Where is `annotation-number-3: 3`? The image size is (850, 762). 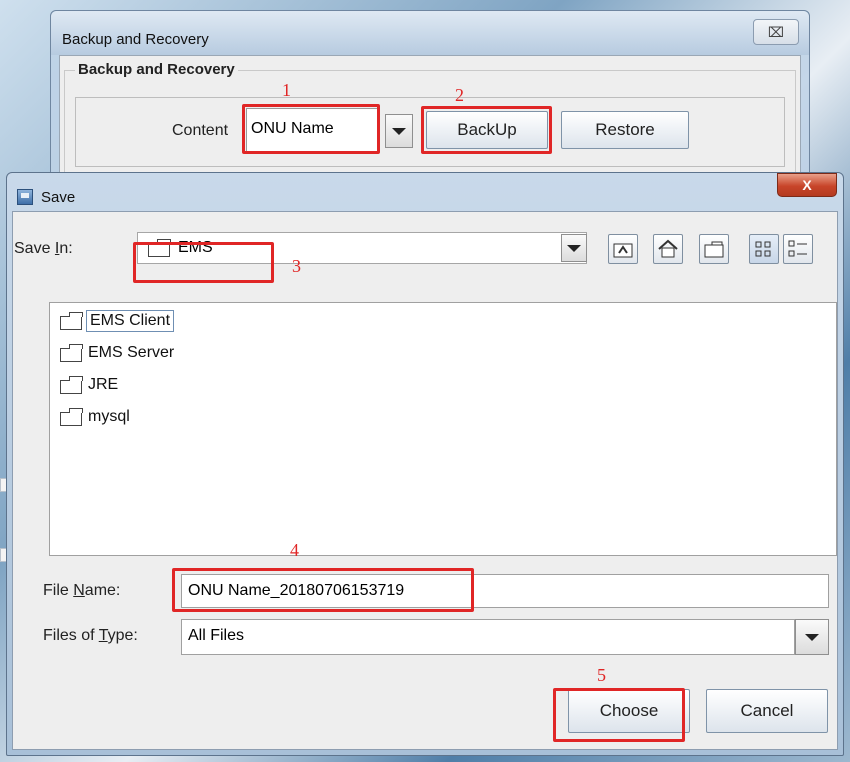
annotation-number-3: 3 is located at coordinates (296, 266).